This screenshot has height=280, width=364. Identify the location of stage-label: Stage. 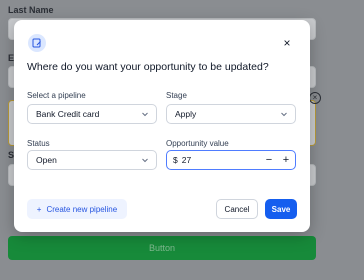
(176, 95).